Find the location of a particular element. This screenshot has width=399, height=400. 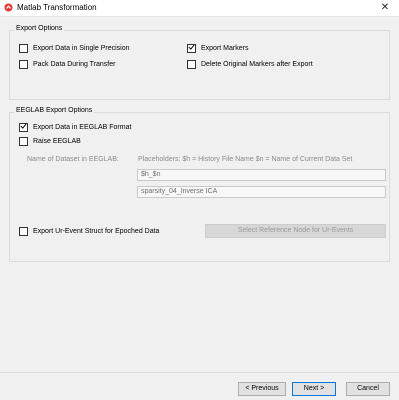

select-reference-node-button: Select Reference Node for Ur-Events is located at coordinates (295, 231).